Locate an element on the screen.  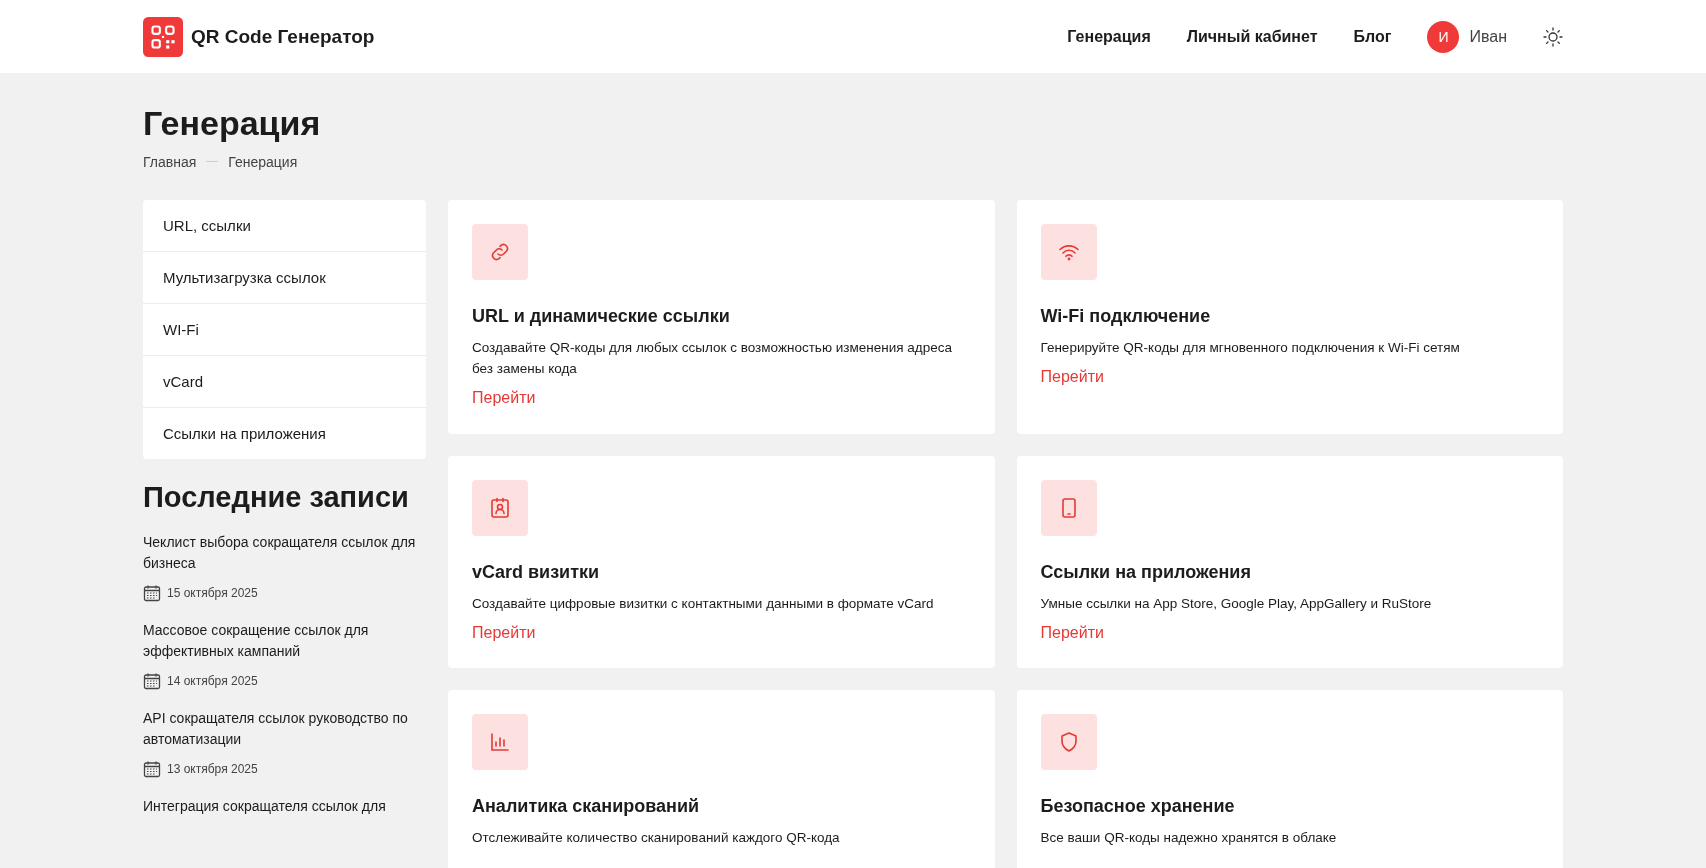
feature-description: Создавайте QR-коды для любых ссылок с возможностью изменения адреса без замены кода is located at coordinates (712, 358).